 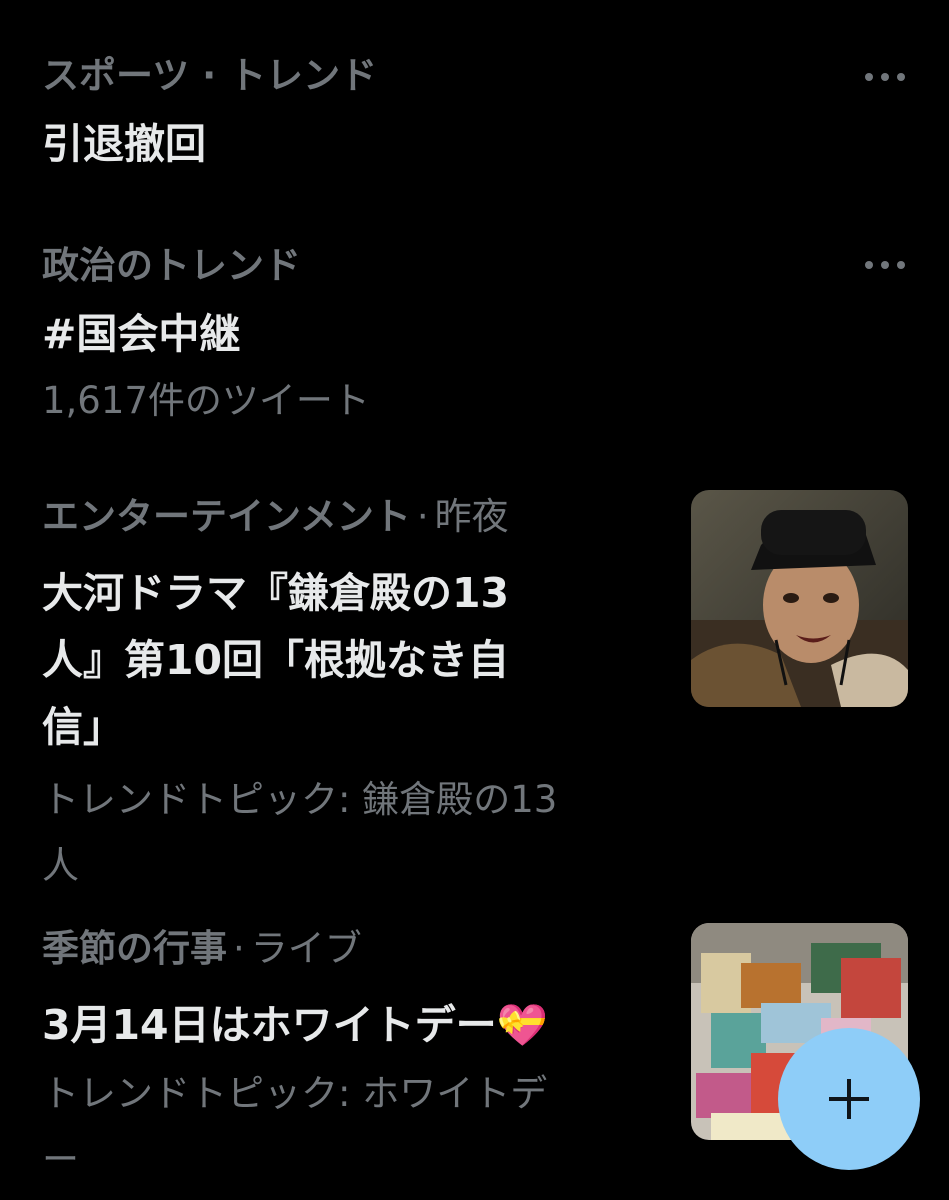 What do you see at coordinates (141, 334) in the screenshot?
I see `trend-title: #国会中継` at bounding box center [141, 334].